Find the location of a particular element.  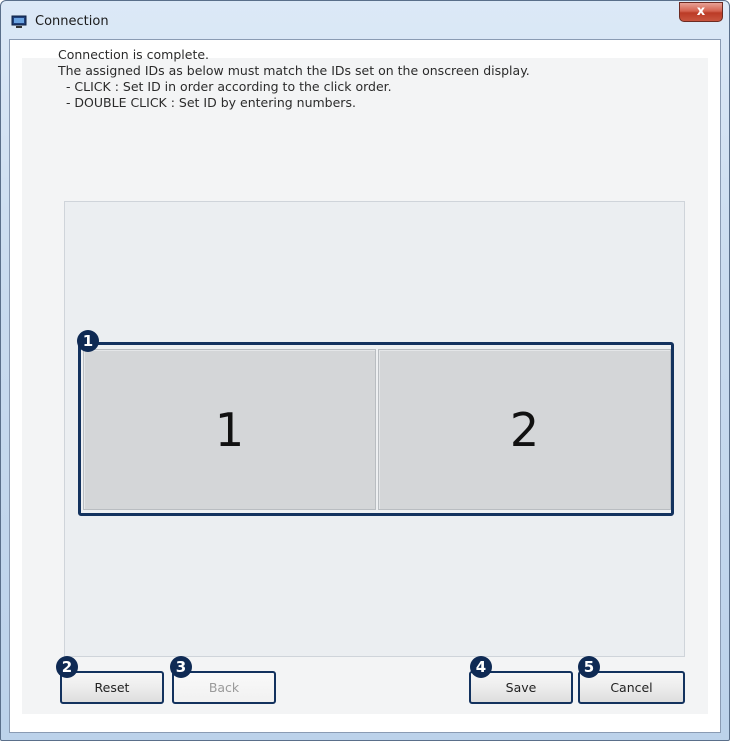

title-bar: Connection x is located at coordinates (365, 20).